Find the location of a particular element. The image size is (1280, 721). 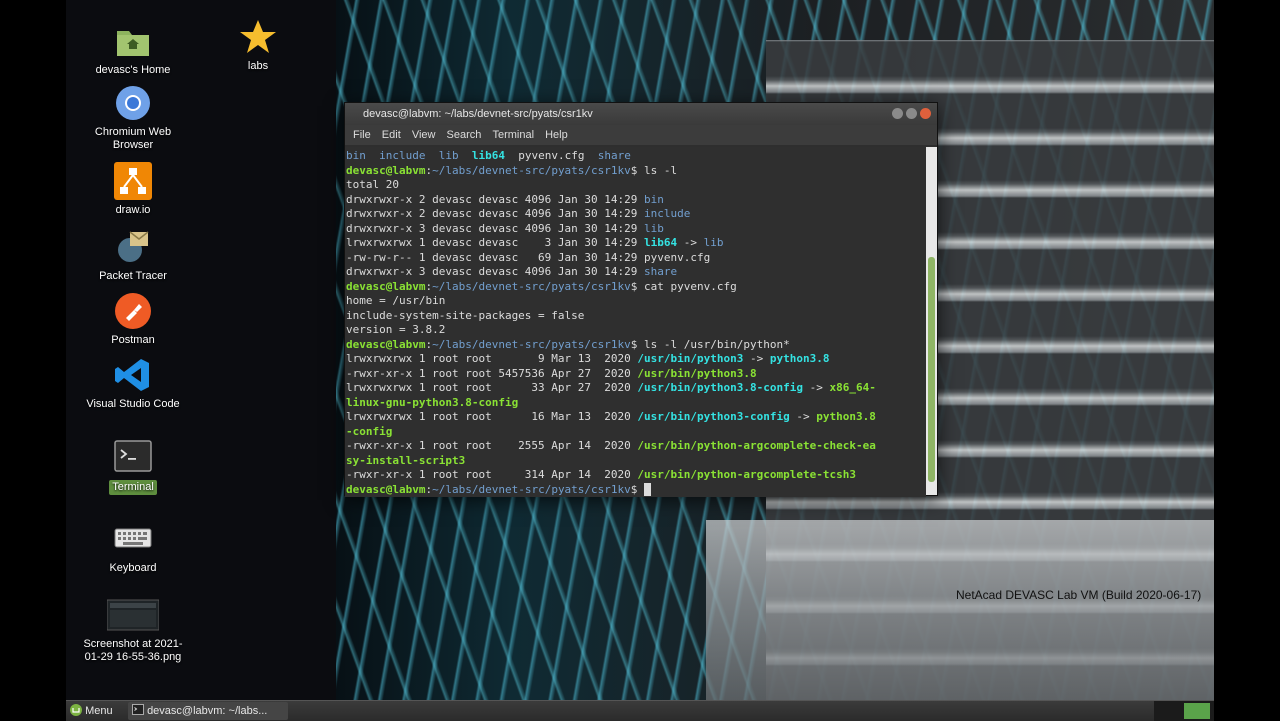

menu-help: Help is located at coordinates (556, 135).